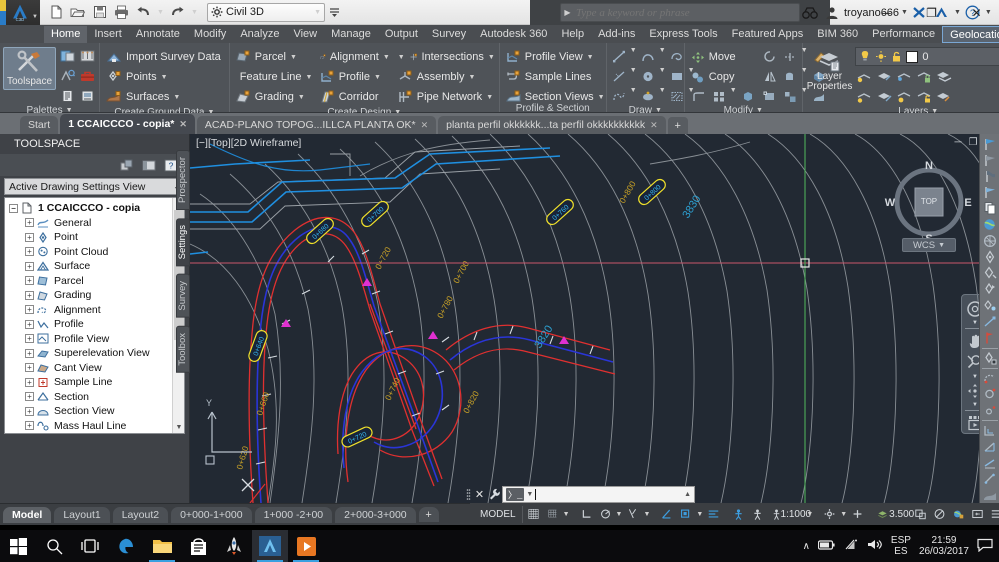 The image size is (999, 562). What do you see at coordinates (990, 337) in the screenshot?
I see `profile-red-icon` at bounding box center [990, 337].